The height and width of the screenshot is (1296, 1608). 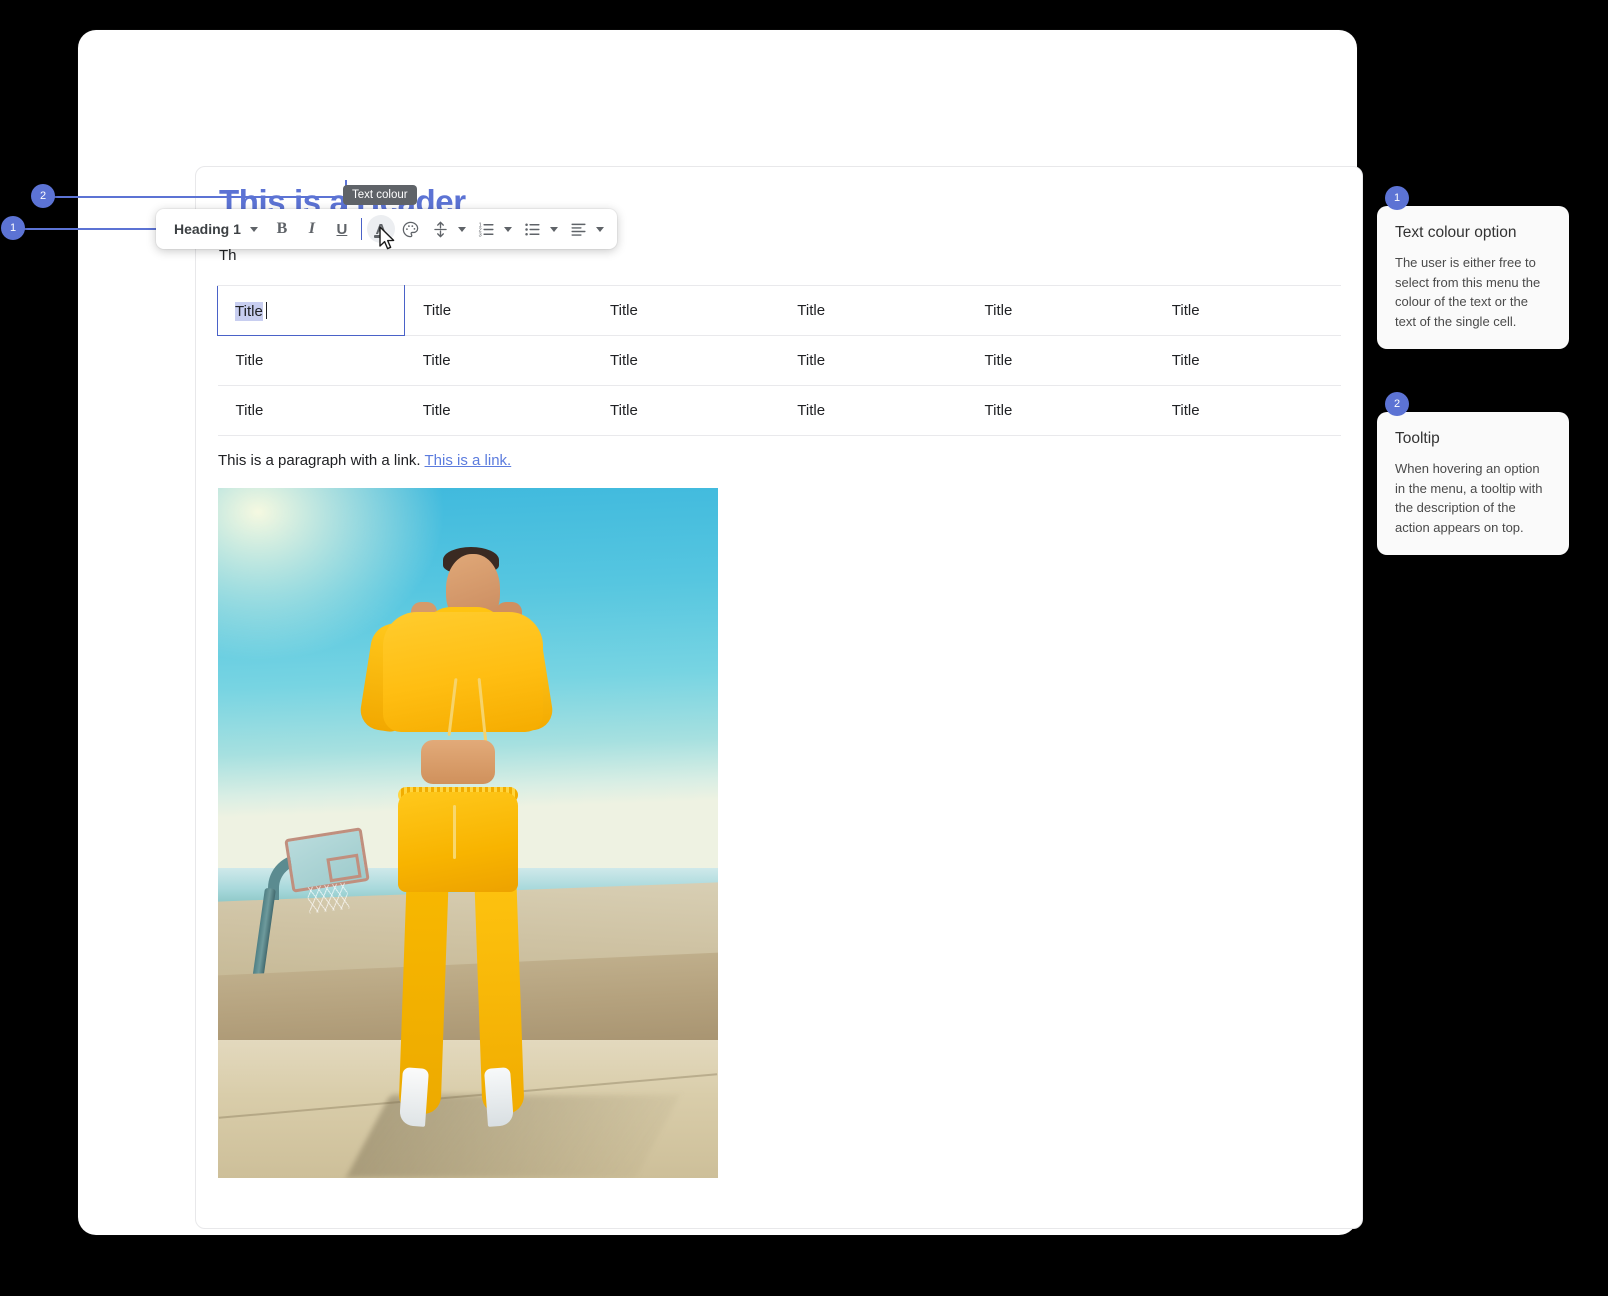 What do you see at coordinates (387, 238) in the screenshot?
I see `mouse-cursor-icon` at bounding box center [387, 238].